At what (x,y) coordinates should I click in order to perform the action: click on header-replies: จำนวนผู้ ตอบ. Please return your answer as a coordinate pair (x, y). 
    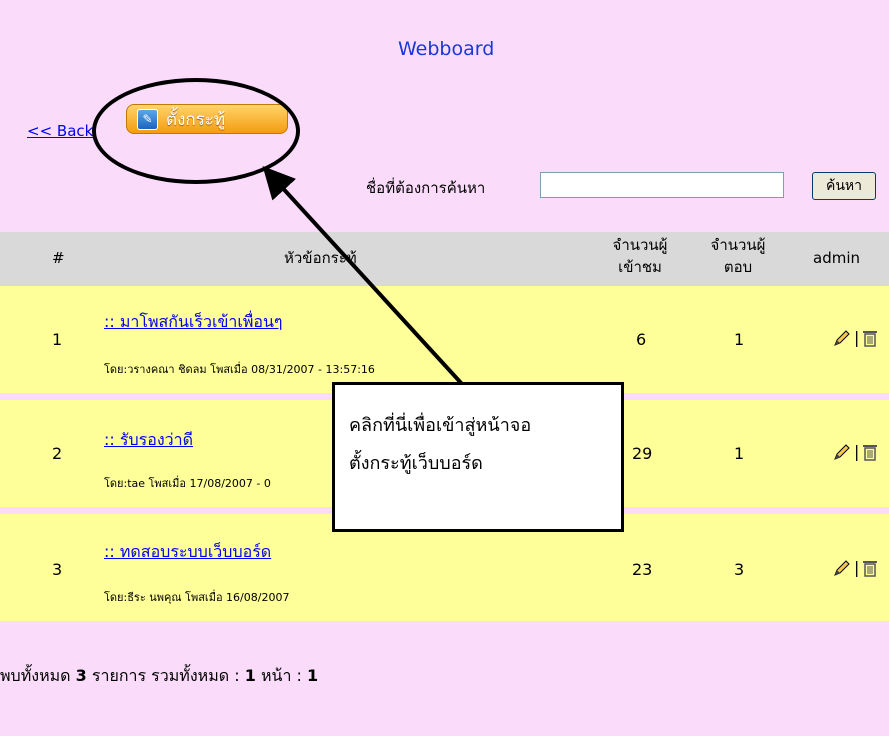
    Looking at the image, I should click on (738, 256).